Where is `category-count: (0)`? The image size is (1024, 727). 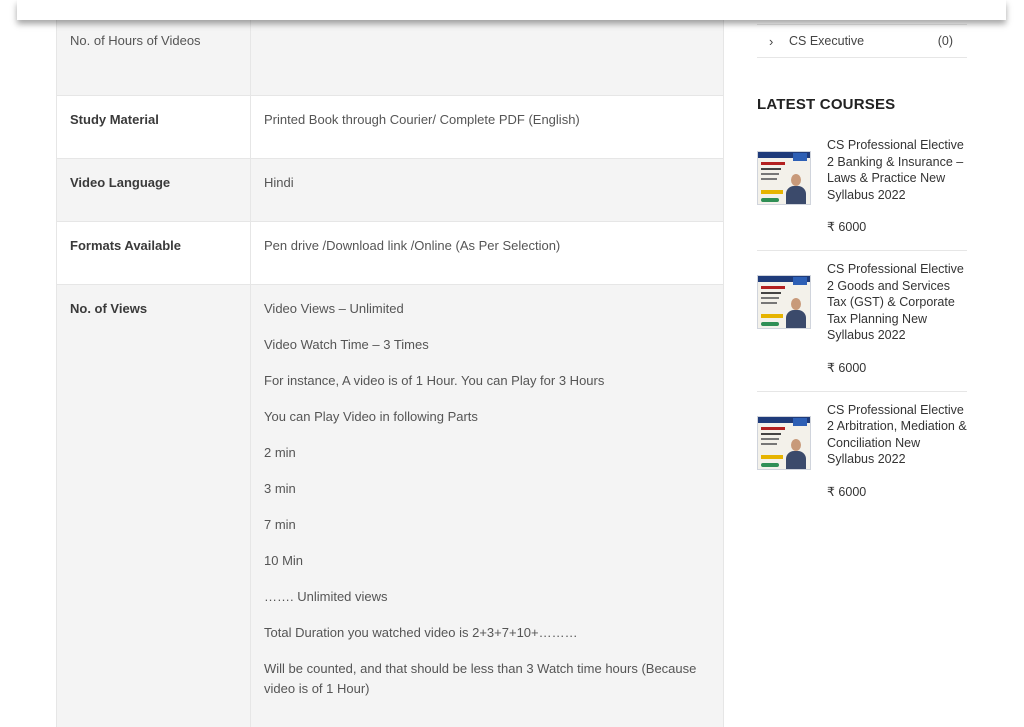 category-count: (0) is located at coordinates (952, 41).